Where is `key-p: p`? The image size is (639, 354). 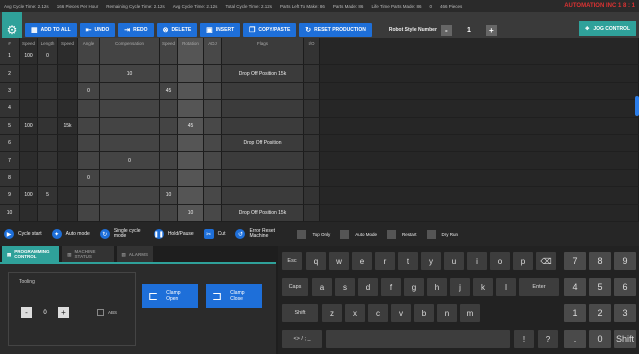
key-p: p is located at coordinates (523, 261).